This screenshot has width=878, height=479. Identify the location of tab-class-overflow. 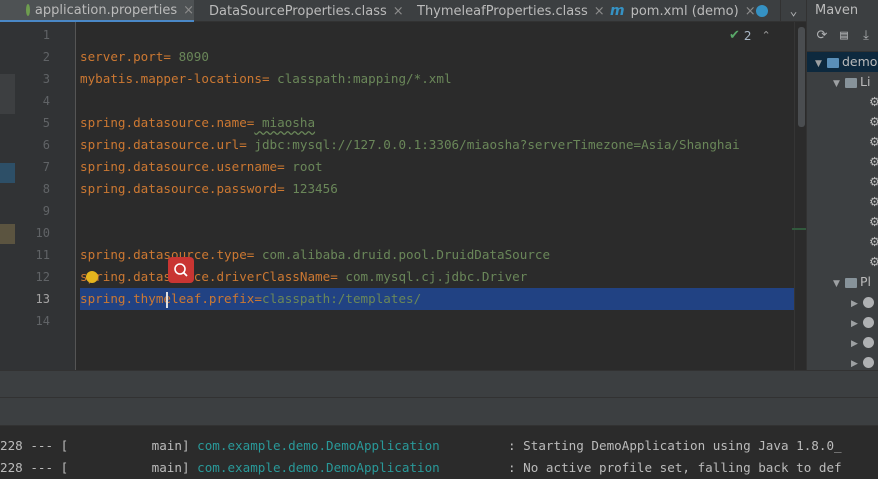
(767, 11).